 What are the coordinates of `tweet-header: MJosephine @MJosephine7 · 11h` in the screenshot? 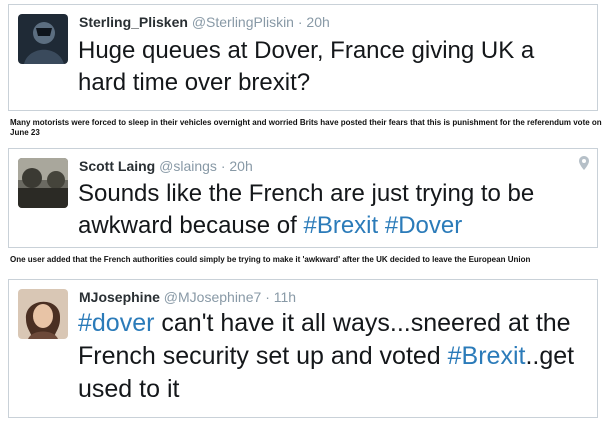 It's located at (323, 297).